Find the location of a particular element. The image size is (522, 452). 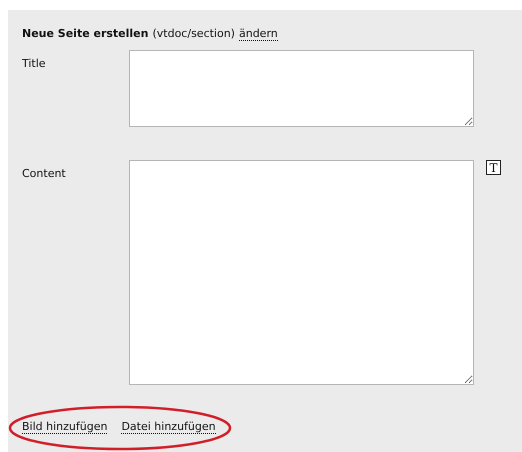

text-format-button: T is located at coordinates (493, 167).